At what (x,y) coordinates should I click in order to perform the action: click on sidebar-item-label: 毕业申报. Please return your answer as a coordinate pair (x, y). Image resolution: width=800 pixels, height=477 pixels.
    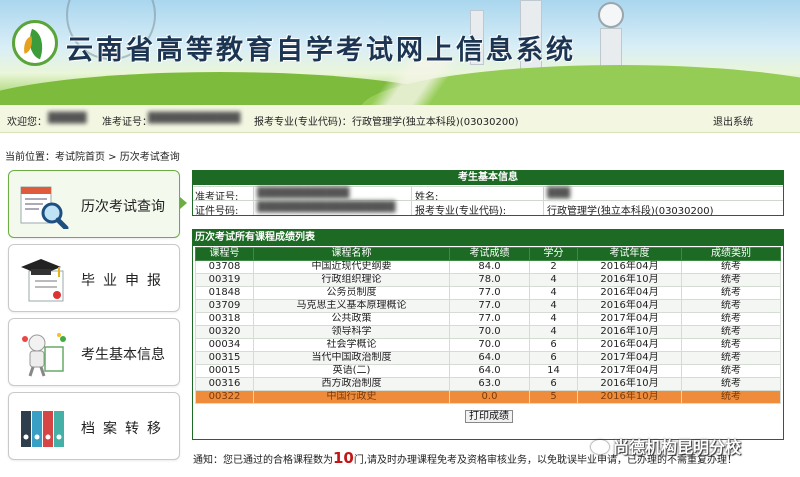
    Looking at the image, I should click on (125, 281).